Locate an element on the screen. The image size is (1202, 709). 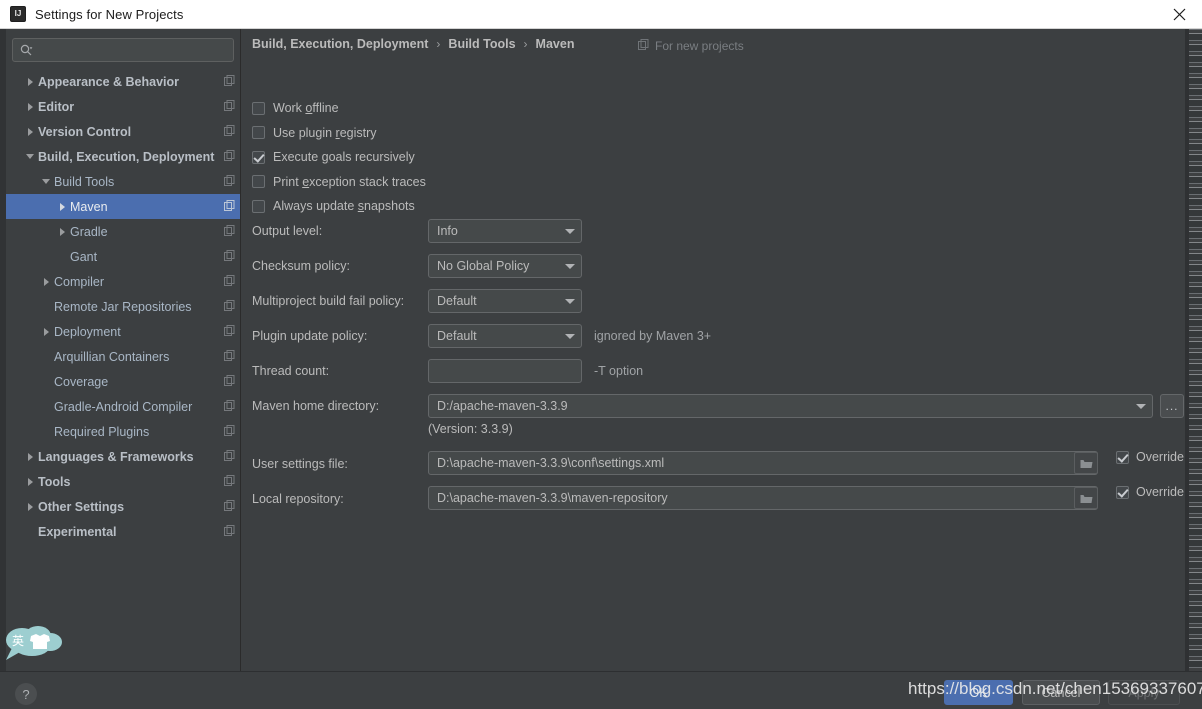
close-glyph is located at coordinates (1179, 14).